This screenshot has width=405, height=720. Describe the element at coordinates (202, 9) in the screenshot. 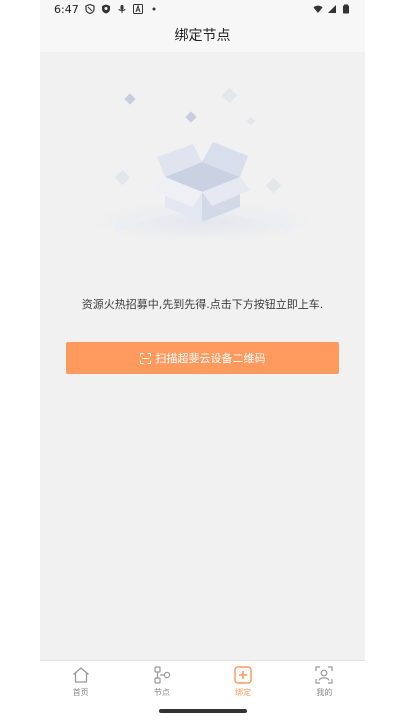

I see `status-bar: 6:47` at that location.